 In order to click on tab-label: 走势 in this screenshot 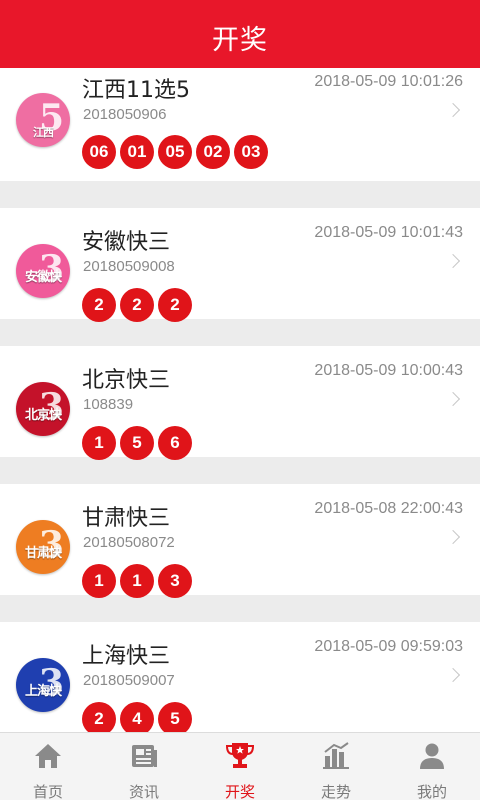, I will do `click(335, 791)`.